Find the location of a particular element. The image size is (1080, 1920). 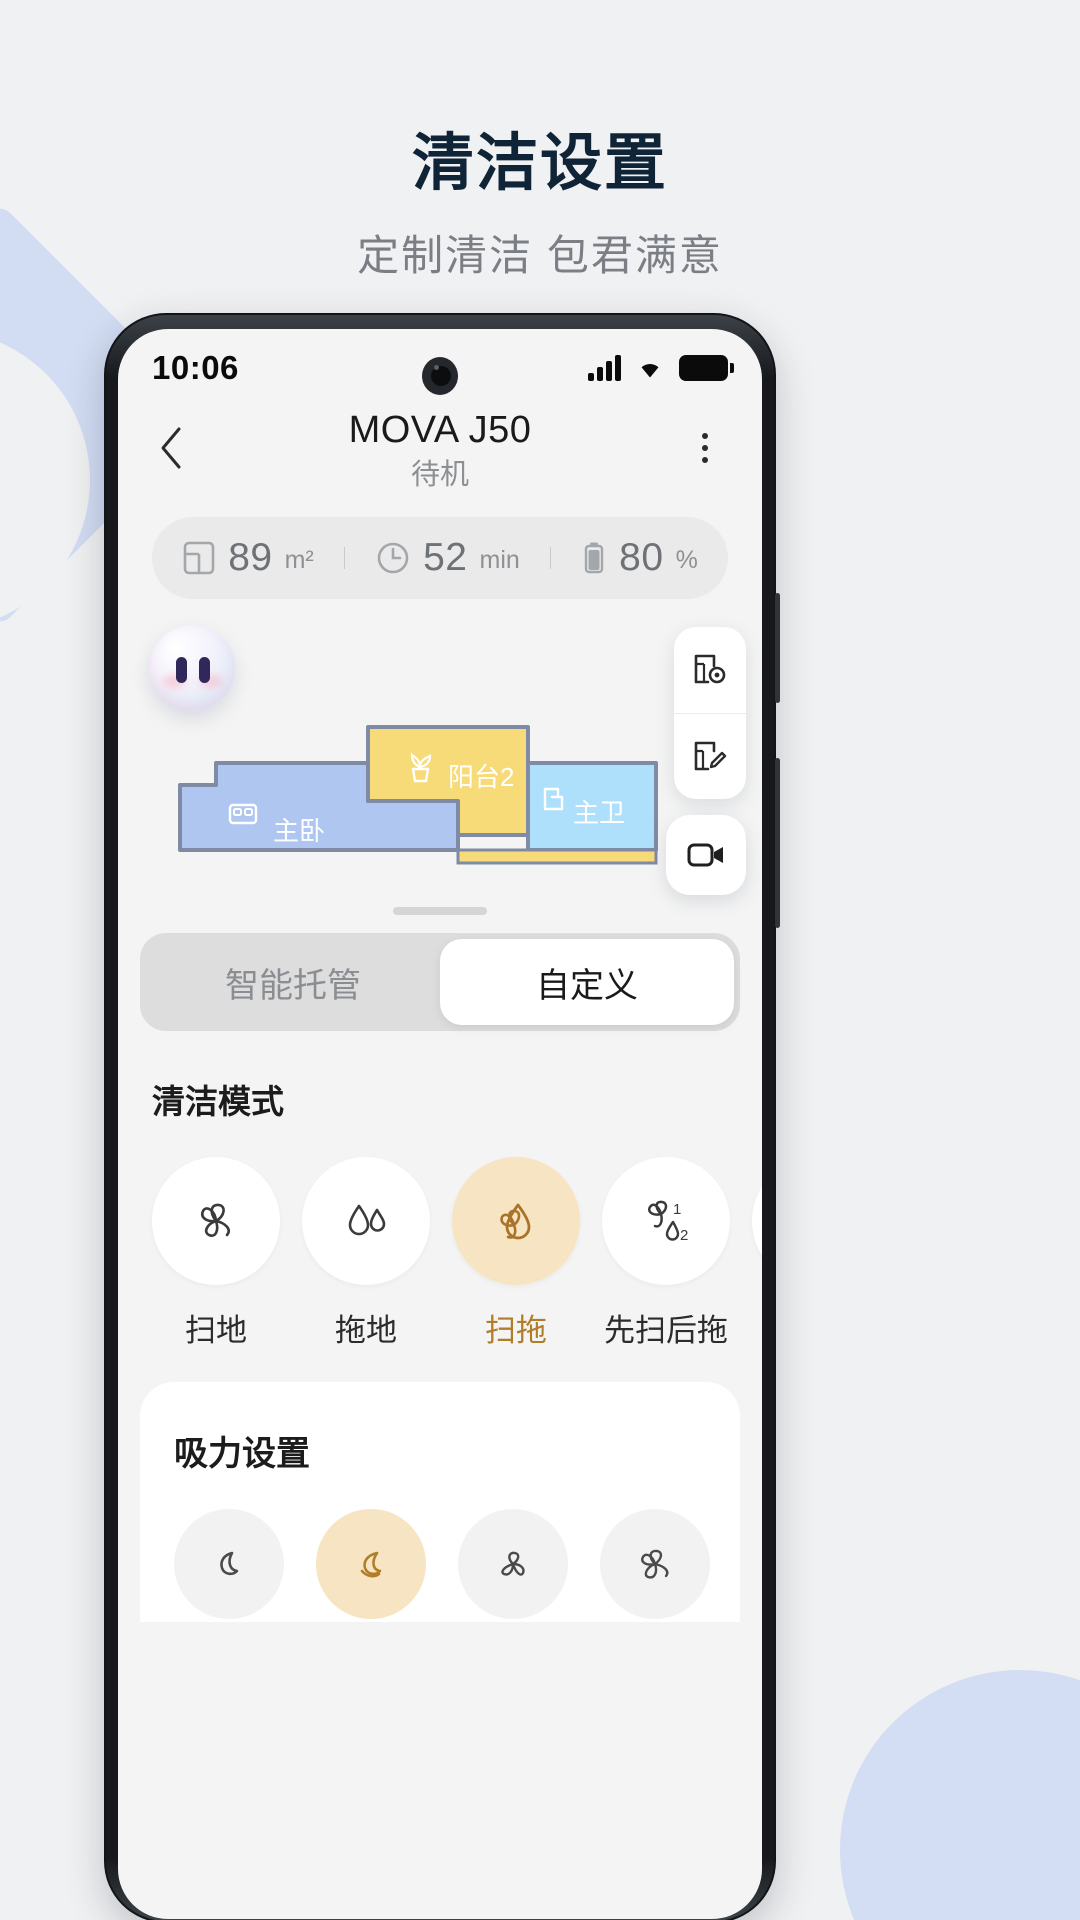

room-label-balcony: 阳台2 is located at coordinates (481, 777).